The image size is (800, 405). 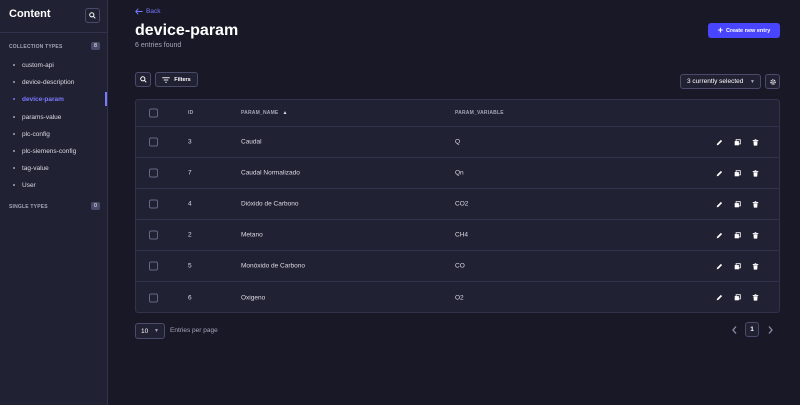 What do you see at coordinates (49, 151) in the screenshot?
I see `sidebar-item-label: plc-siemens-config` at bounding box center [49, 151].